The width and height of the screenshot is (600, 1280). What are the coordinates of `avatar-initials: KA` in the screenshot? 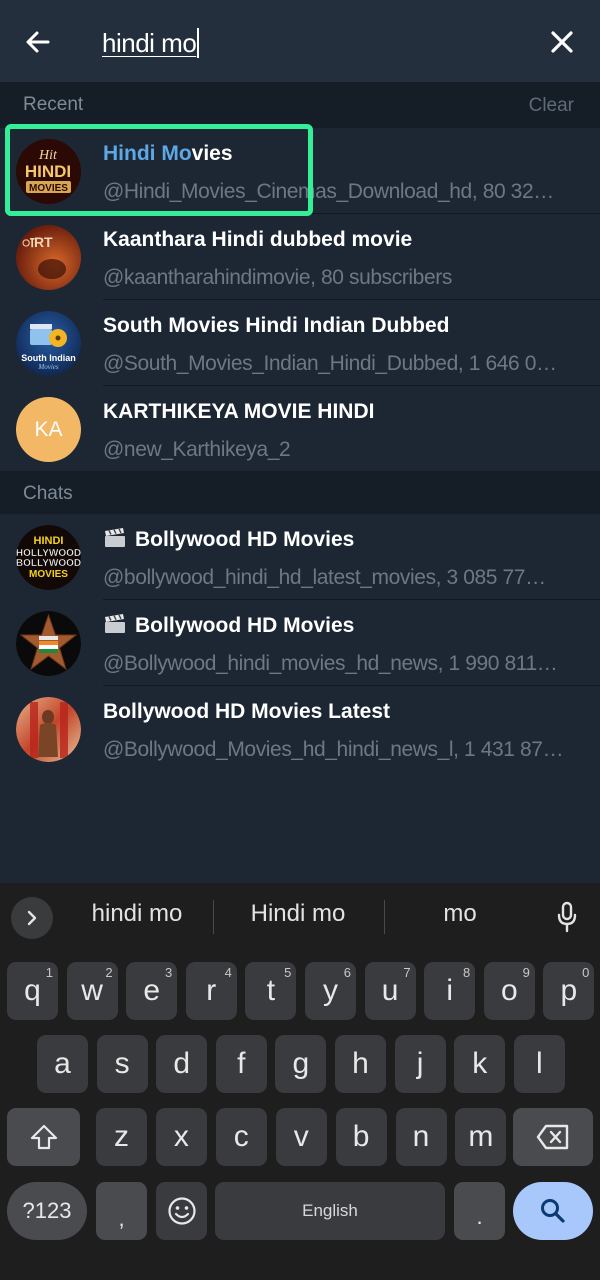 It's located at (48, 429).